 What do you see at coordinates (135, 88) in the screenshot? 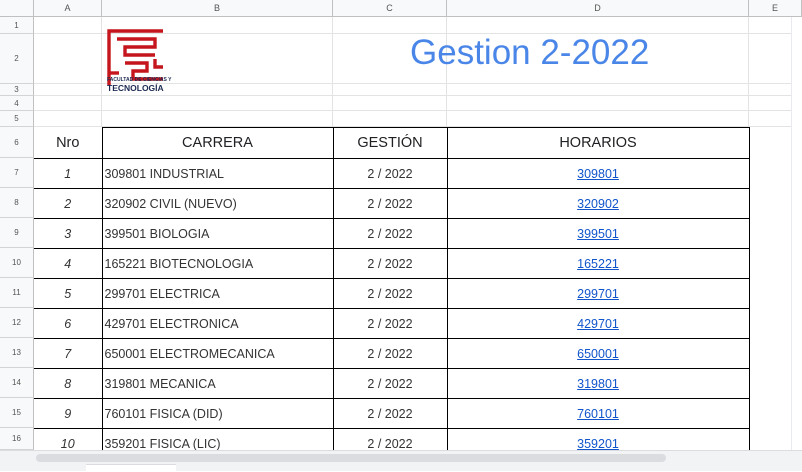
I see `logo-line2: TECNOLOGÍA` at bounding box center [135, 88].